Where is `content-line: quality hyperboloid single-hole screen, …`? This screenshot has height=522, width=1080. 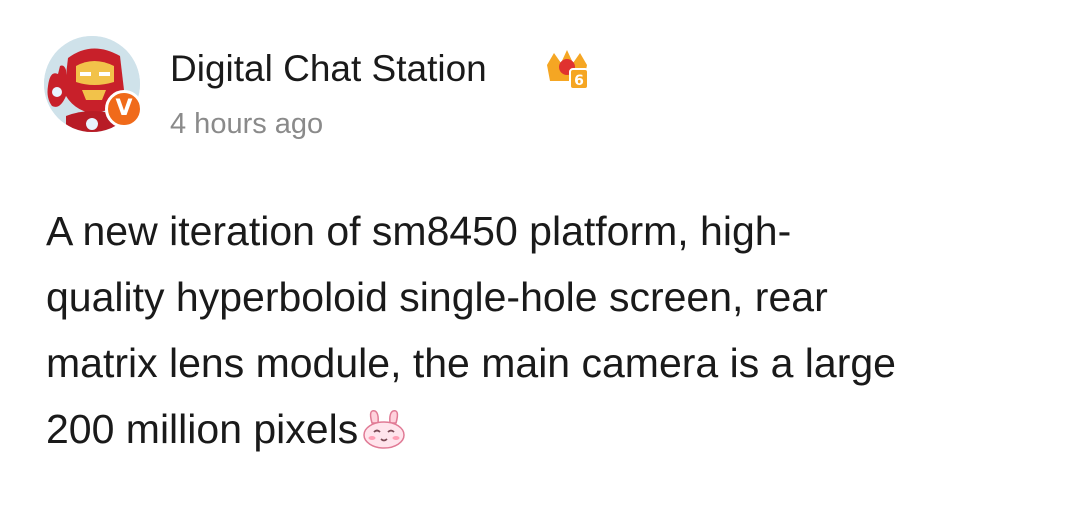 content-line: quality hyperboloid single-hole screen, … is located at coordinates (437, 297).